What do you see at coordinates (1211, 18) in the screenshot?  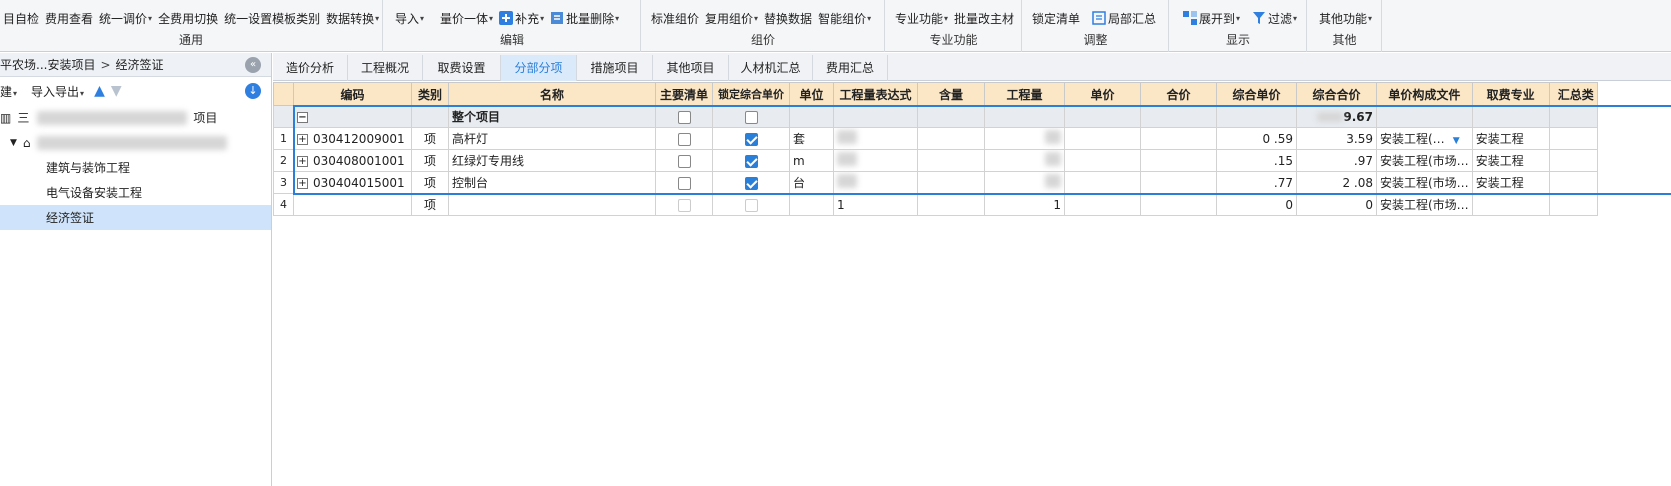 I see `expand-to-button: 展开到 ▾` at bounding box center [1211, 18].